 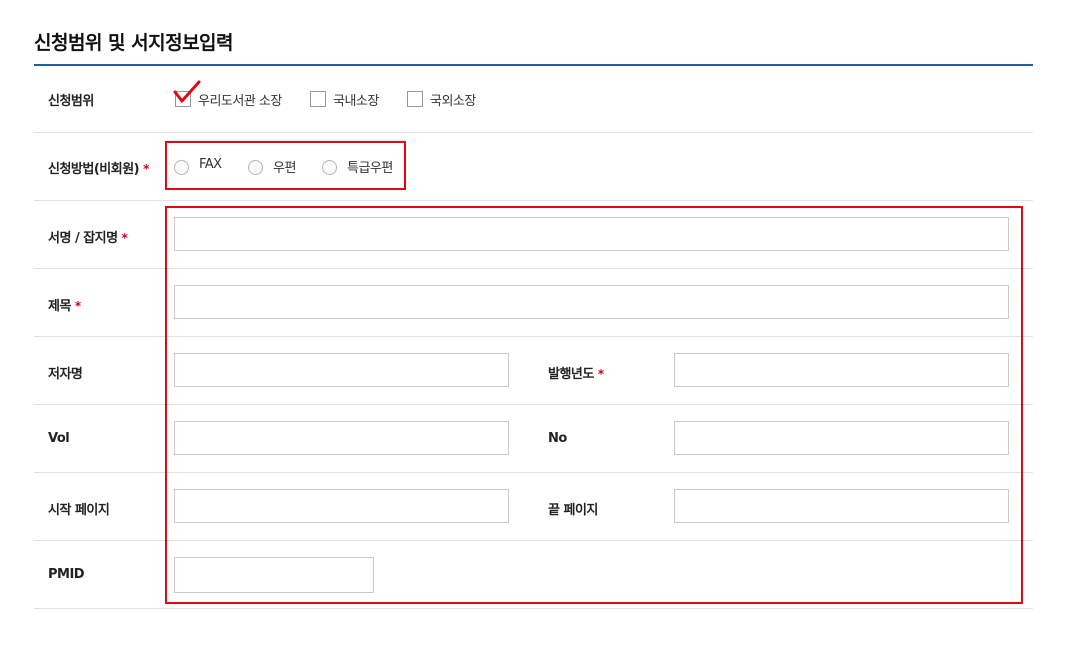 I want to click on scope-label: 신청범위, so click(x=71, y=101).